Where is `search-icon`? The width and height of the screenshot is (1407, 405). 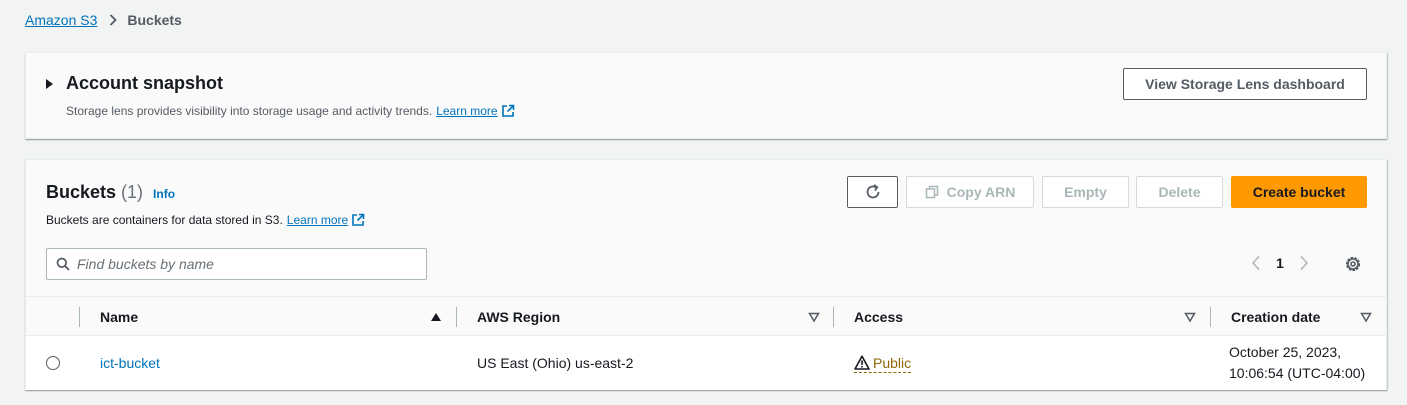
search-icon is located at coordinates (63, 264).